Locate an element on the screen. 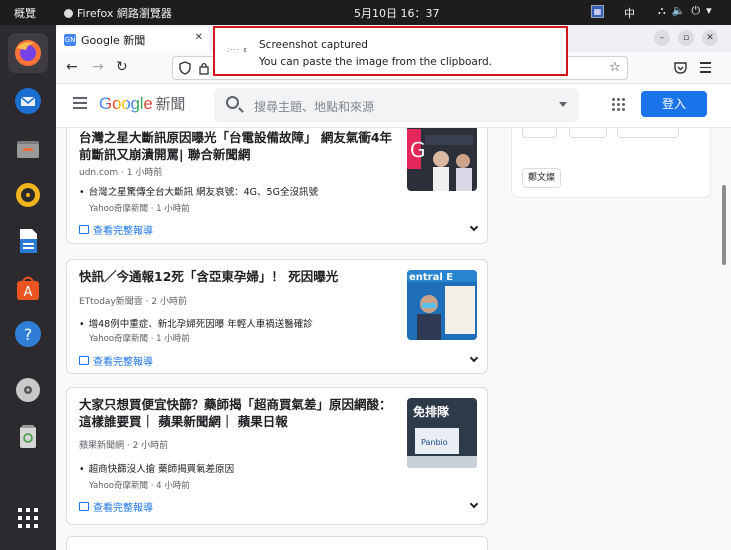 This screenshot has height=550, width=731. search-options-caret-icon is located at coordinates (563, 104).